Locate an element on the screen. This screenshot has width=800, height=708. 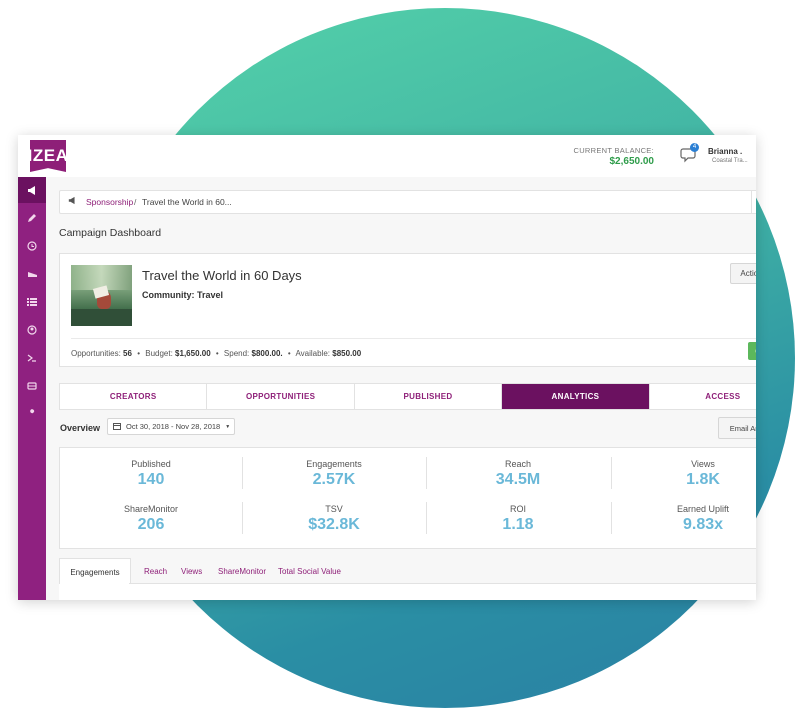
wrench-icon is located at coordinates (32, 414).